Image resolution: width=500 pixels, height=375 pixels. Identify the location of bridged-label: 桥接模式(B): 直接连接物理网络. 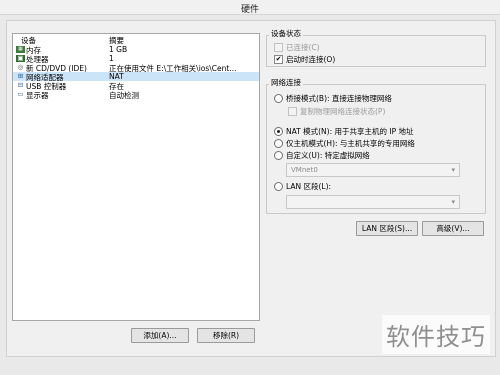
(339, 98).